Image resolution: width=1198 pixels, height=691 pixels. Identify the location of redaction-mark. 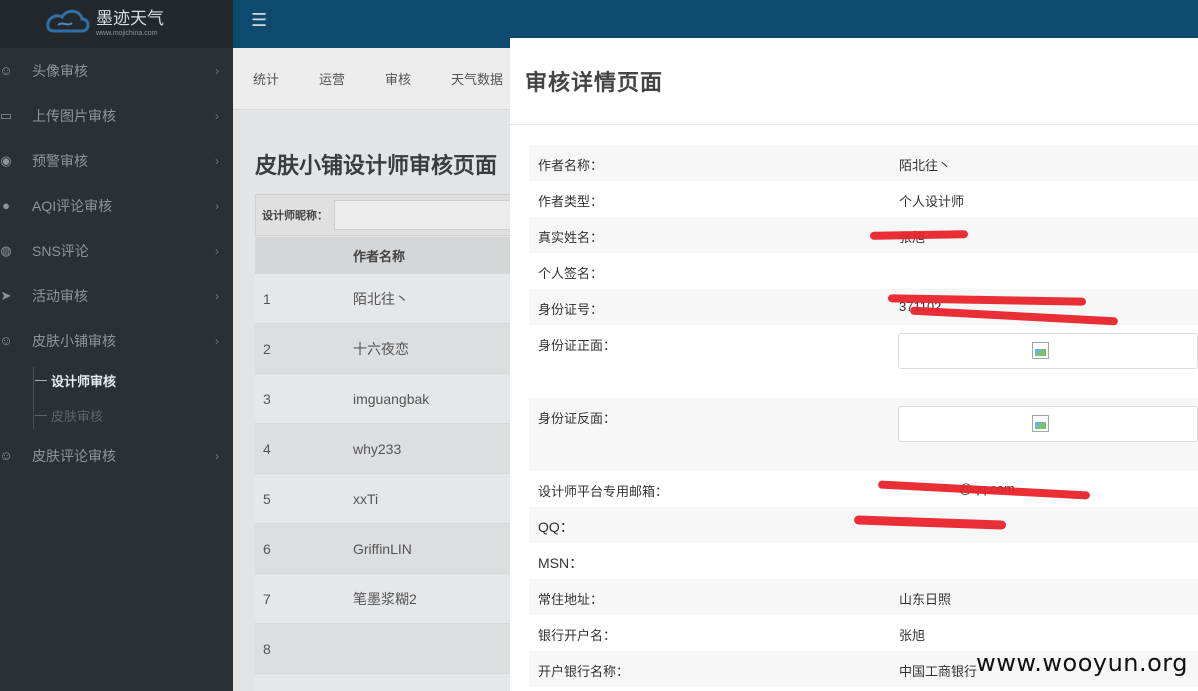
(919, 235).